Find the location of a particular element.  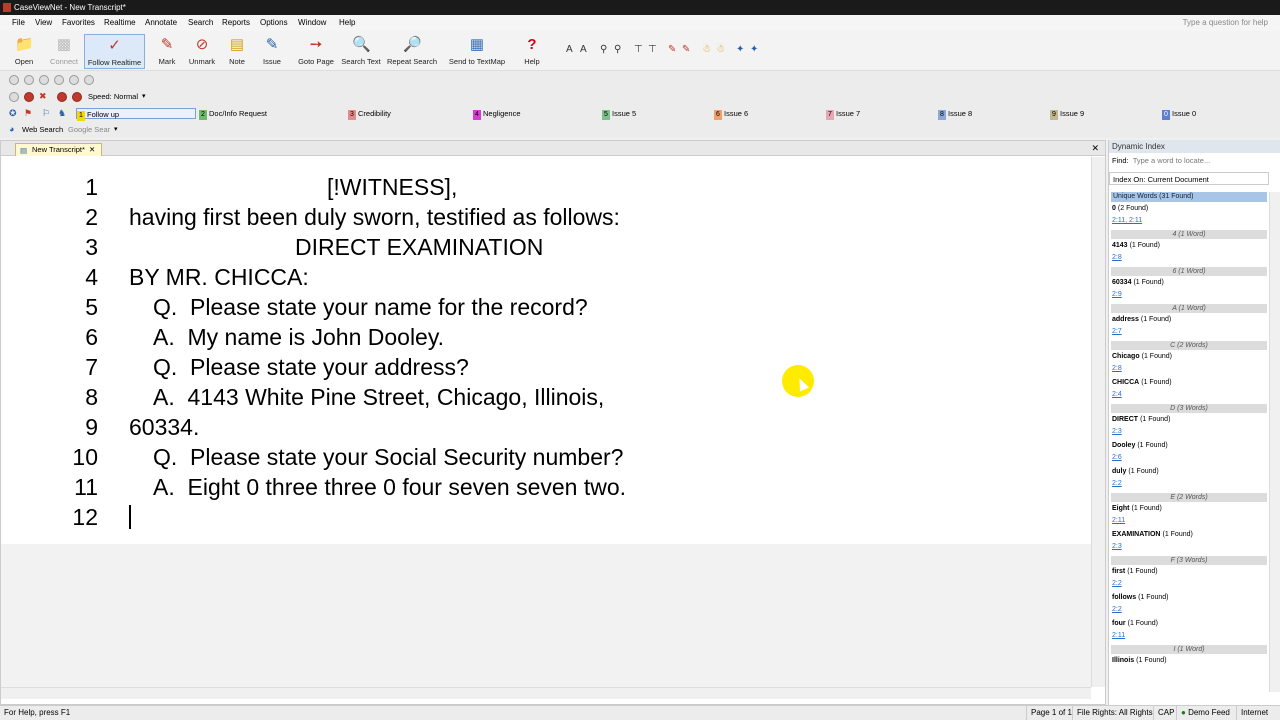

index-reference-link: 2:7 is located at coordinates (1189, 331).